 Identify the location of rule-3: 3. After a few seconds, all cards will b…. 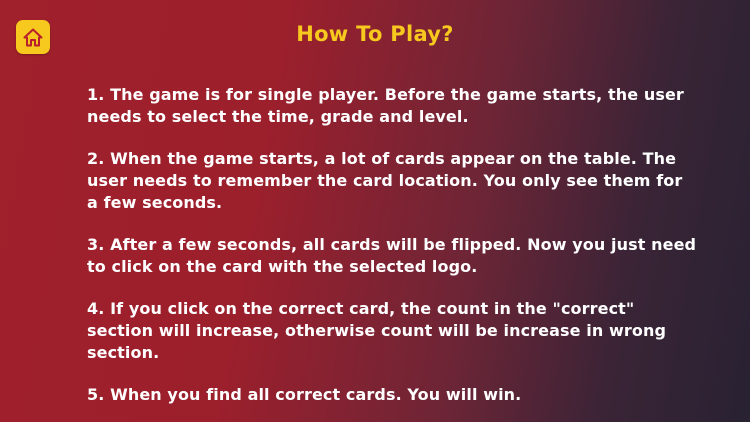
(392, 255).